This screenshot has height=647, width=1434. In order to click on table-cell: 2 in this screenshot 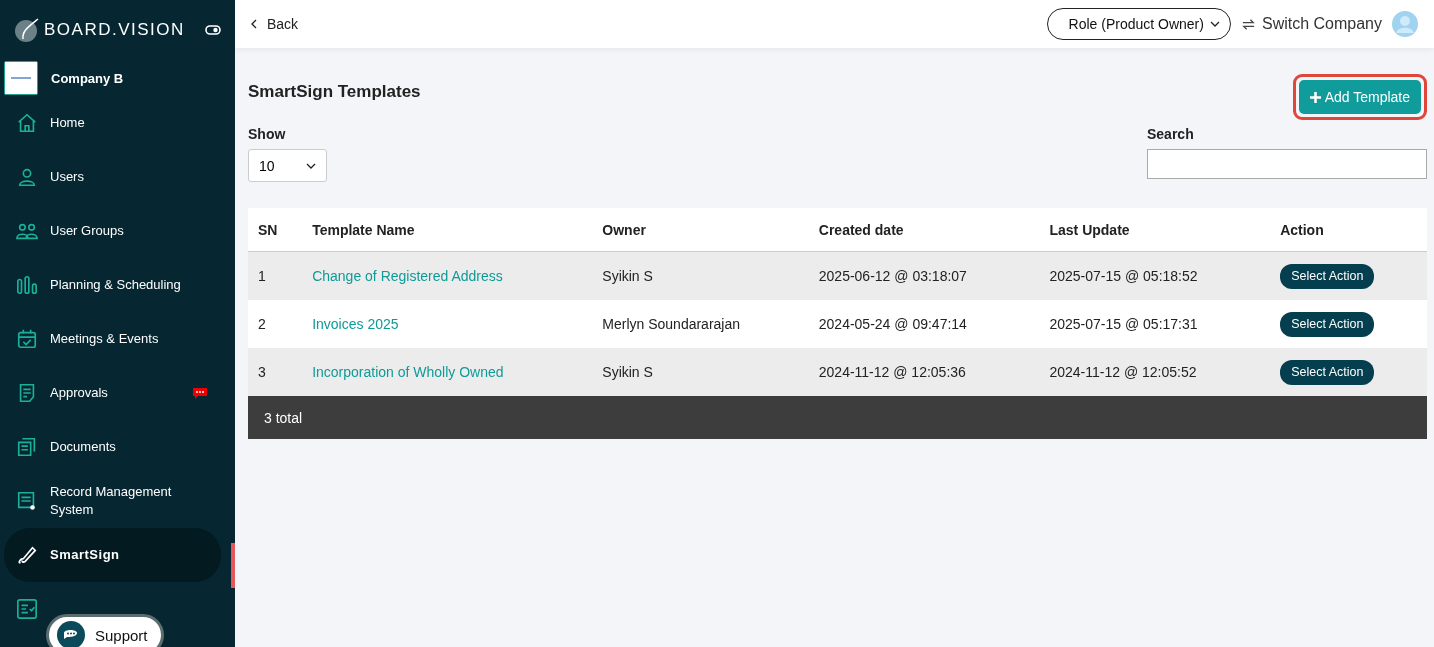, I will do `click(275, 324)`.